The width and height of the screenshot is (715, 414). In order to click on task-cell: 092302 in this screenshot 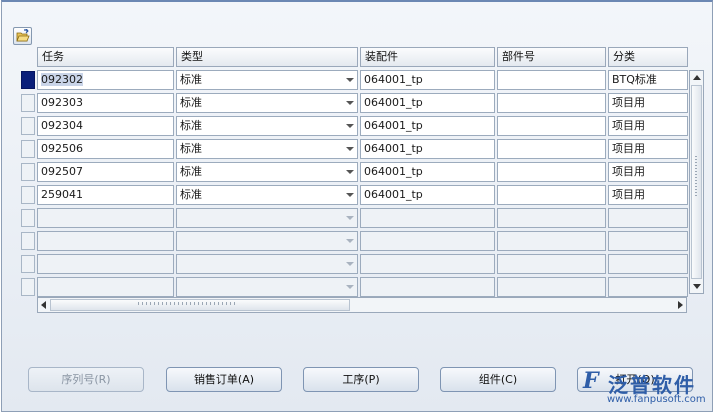, I will do `click(105, 80)`.